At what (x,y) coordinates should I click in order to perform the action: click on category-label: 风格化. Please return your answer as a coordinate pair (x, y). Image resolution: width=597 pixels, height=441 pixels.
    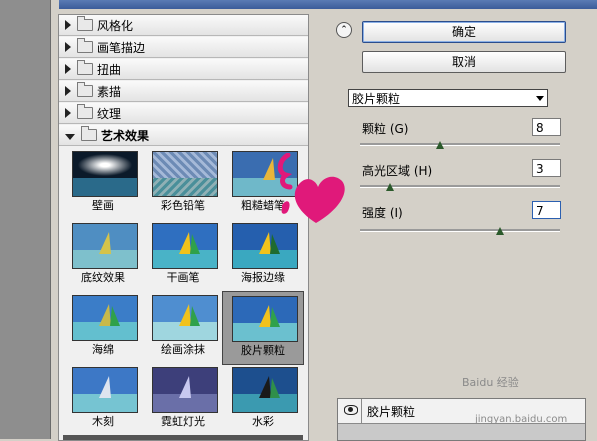
    Looking at the image, I should click on (115, 25).